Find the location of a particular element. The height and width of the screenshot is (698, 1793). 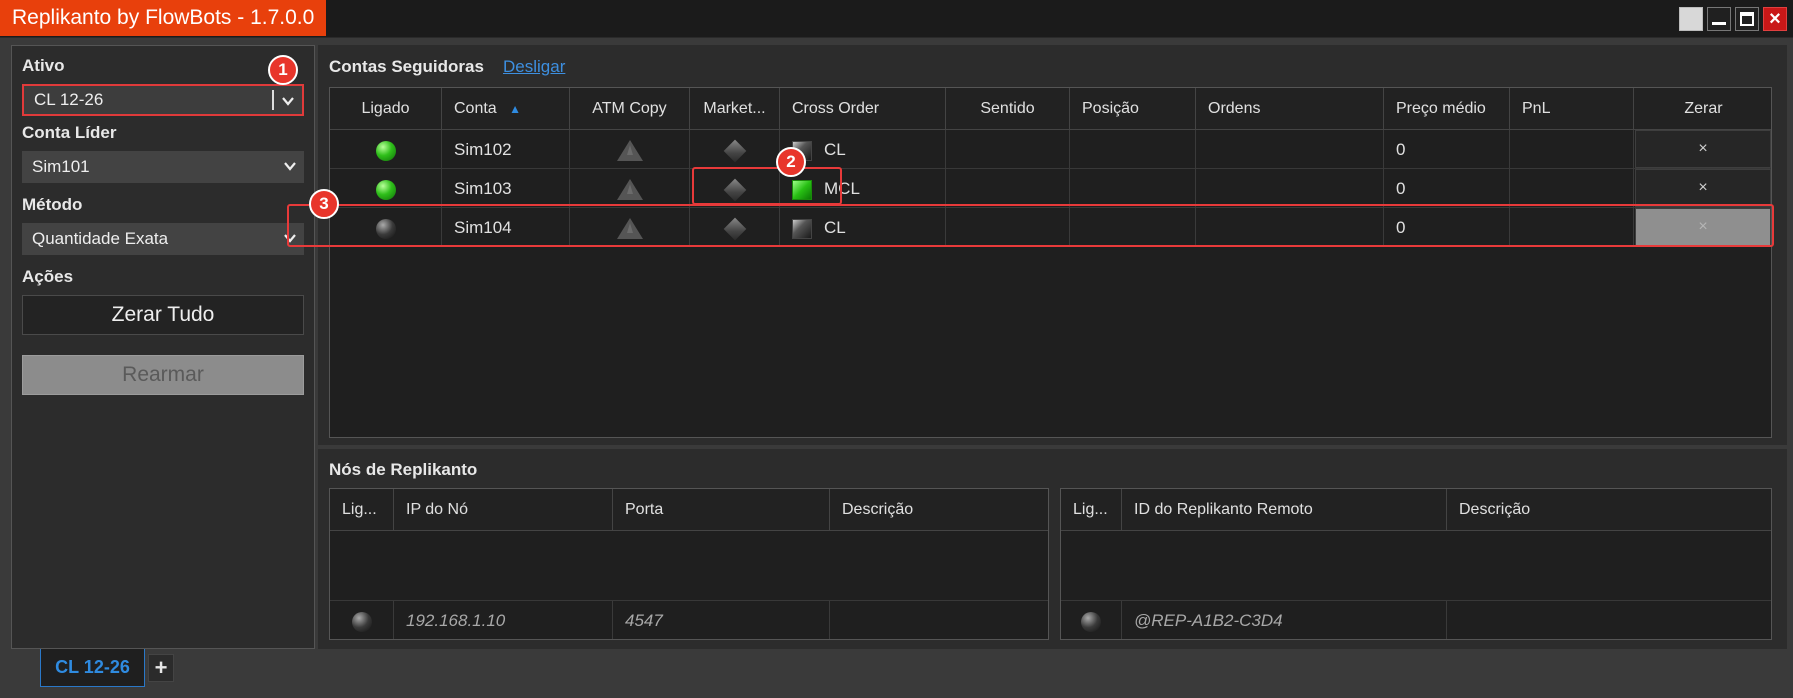

market-diamond-icon is located at coordinates (734, 150).